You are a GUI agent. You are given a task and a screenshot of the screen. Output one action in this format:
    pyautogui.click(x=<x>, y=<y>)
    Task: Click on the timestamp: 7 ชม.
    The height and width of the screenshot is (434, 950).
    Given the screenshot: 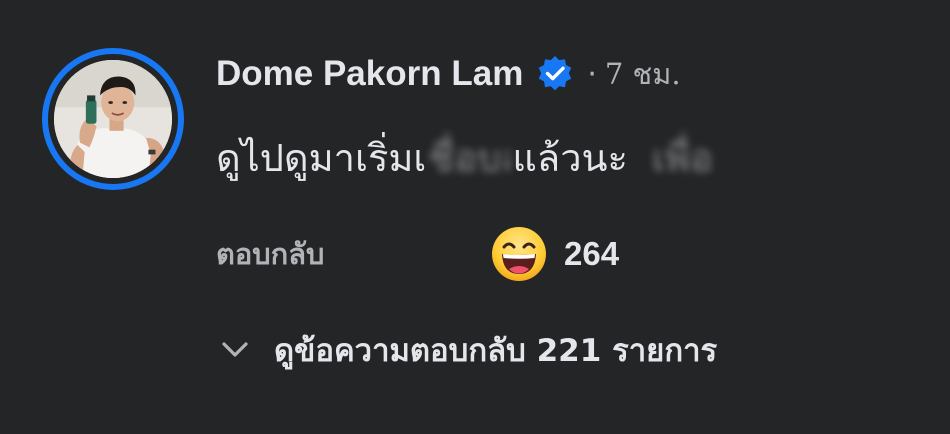 What is the action you would take?
    pyautogui.click(x=643, y=74)
    